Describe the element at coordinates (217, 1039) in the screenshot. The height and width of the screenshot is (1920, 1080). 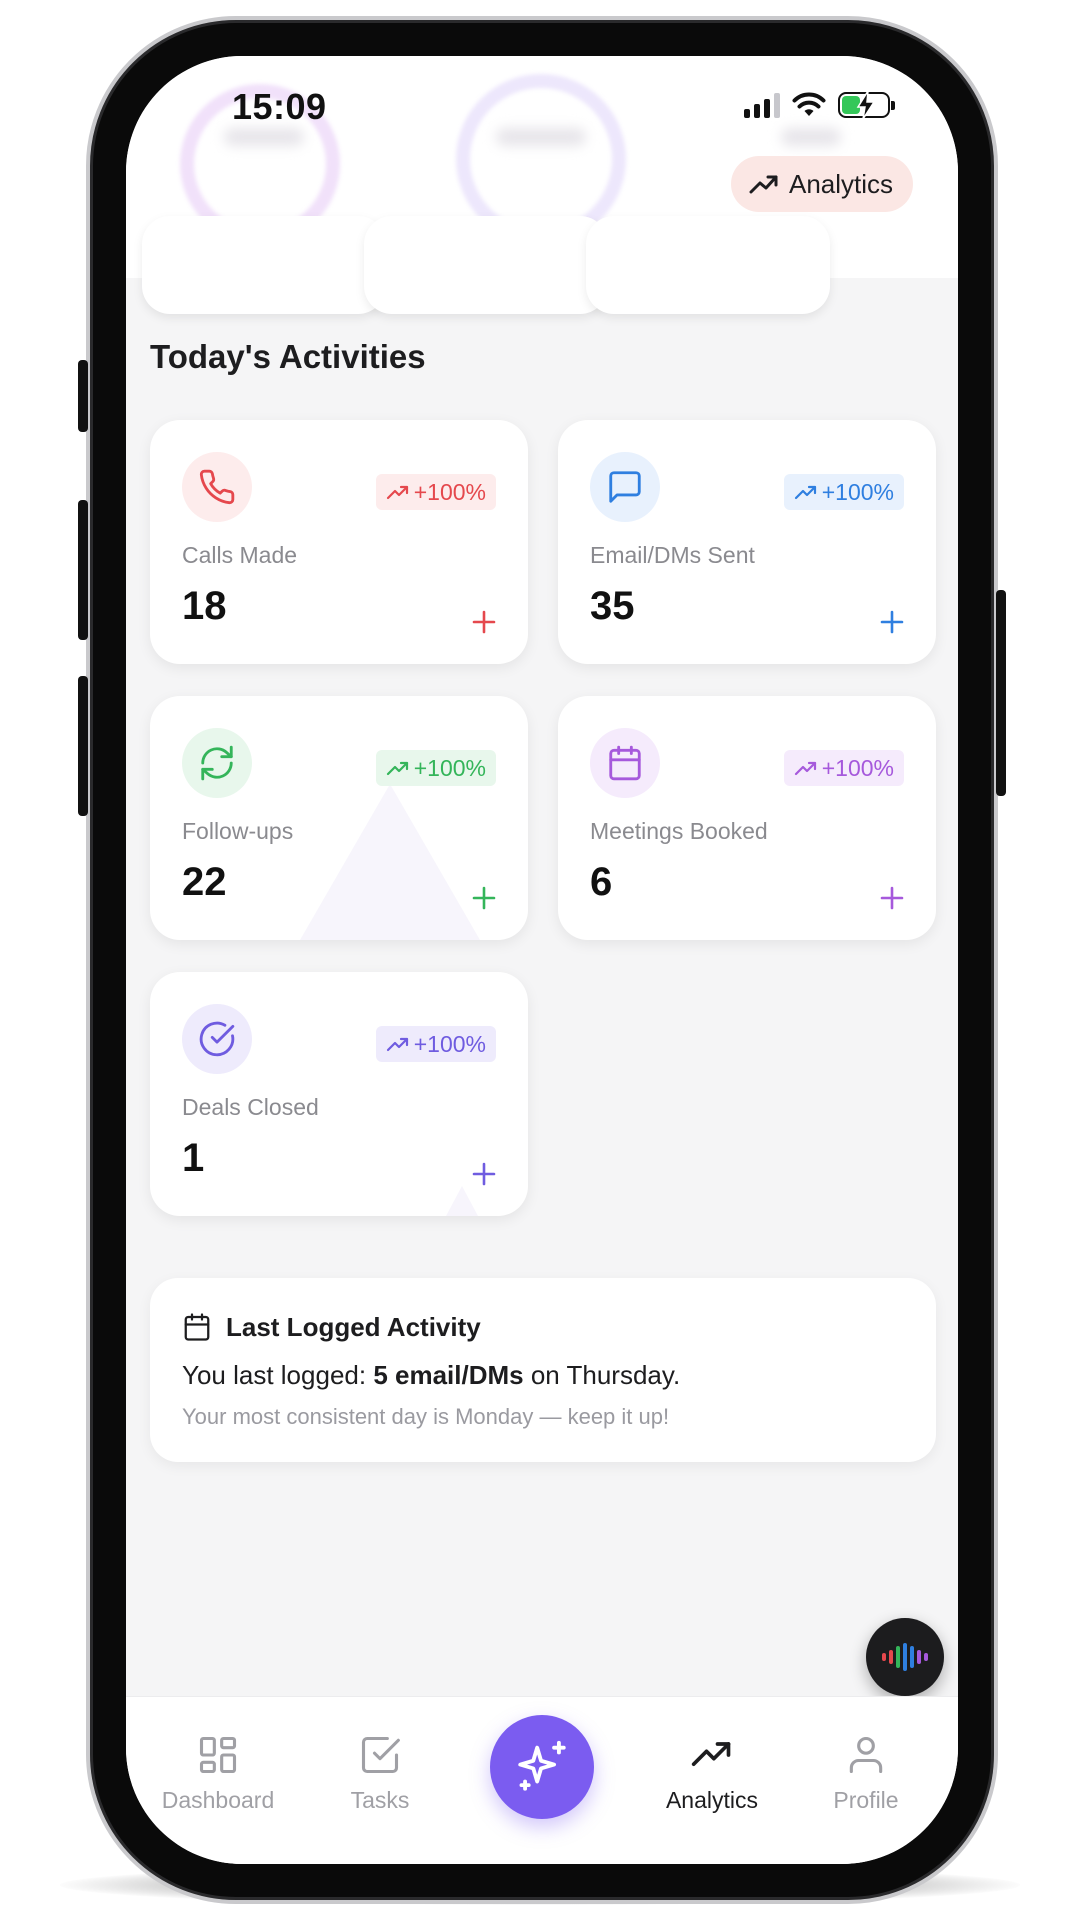
I see `check-circle-icon` at that location.